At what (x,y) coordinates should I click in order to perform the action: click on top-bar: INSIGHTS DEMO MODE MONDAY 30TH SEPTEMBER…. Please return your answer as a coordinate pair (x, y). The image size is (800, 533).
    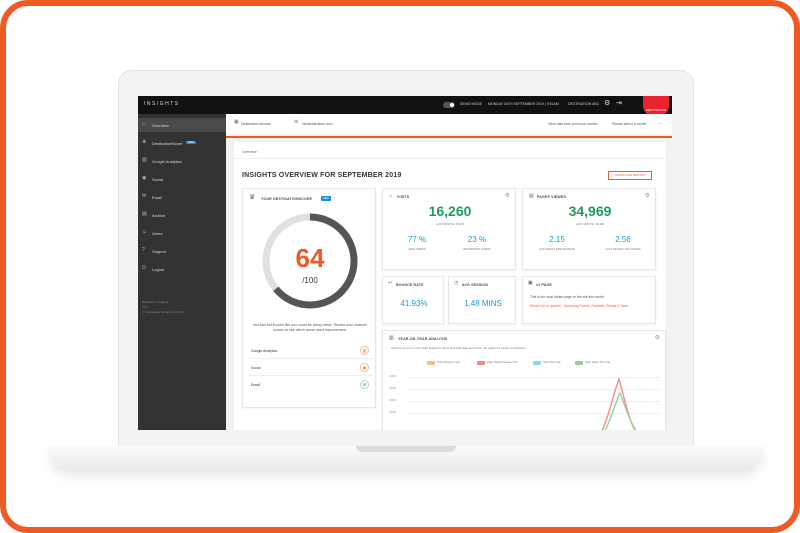
    Looking at the image, I should click on (405, 107).